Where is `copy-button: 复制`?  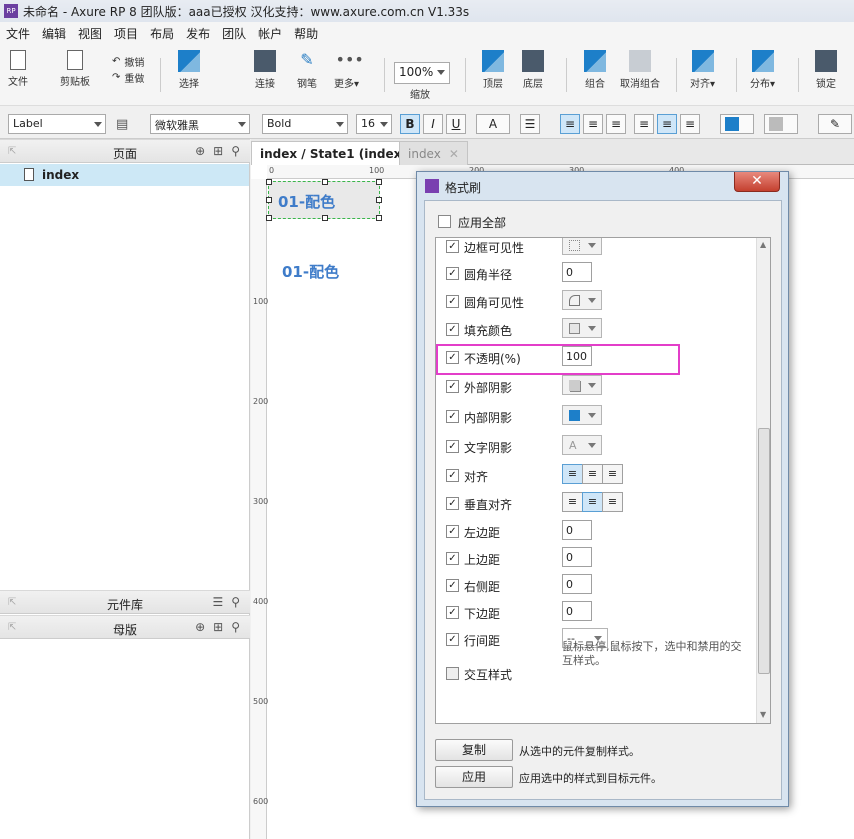
copy-button: 复制 is located at coordinates (474, 750).